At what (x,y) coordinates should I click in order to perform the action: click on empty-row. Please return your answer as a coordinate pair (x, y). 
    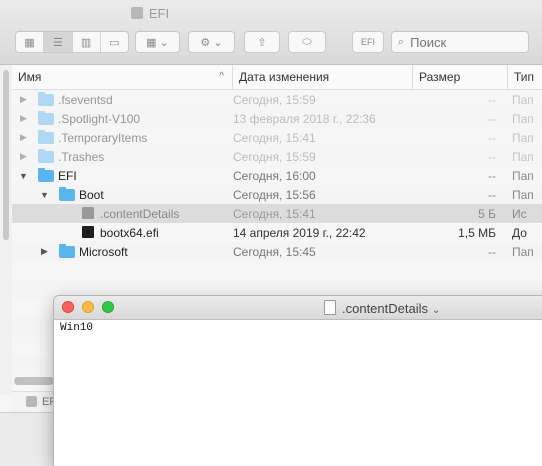
    Looking at the image, I should click on (277, 270).